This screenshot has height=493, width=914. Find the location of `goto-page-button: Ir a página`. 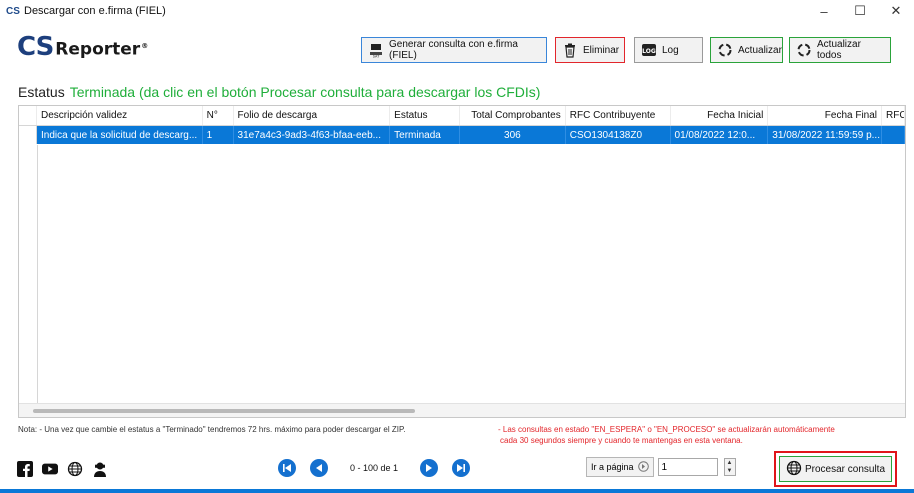

goto-page-button: Ir a página is located at coordinates (620, 467).